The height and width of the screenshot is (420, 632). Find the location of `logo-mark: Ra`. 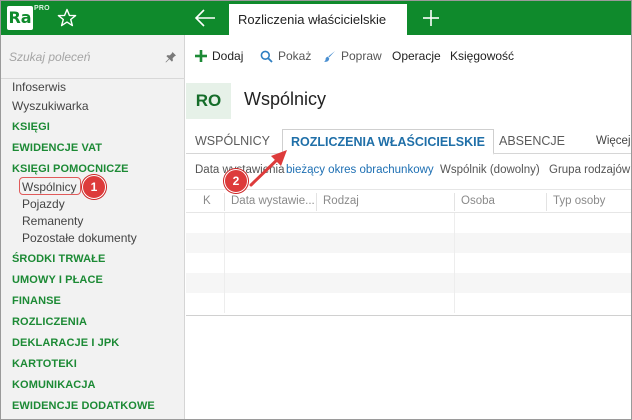

logo-mark: Ra is located at coordinates (20, 18).